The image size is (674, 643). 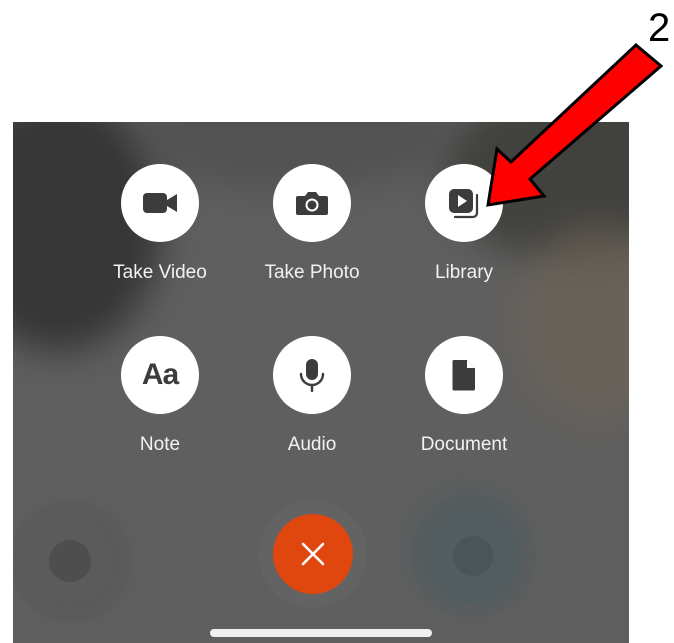 I want to click on library-label: Library, so click(x=464, y=272).